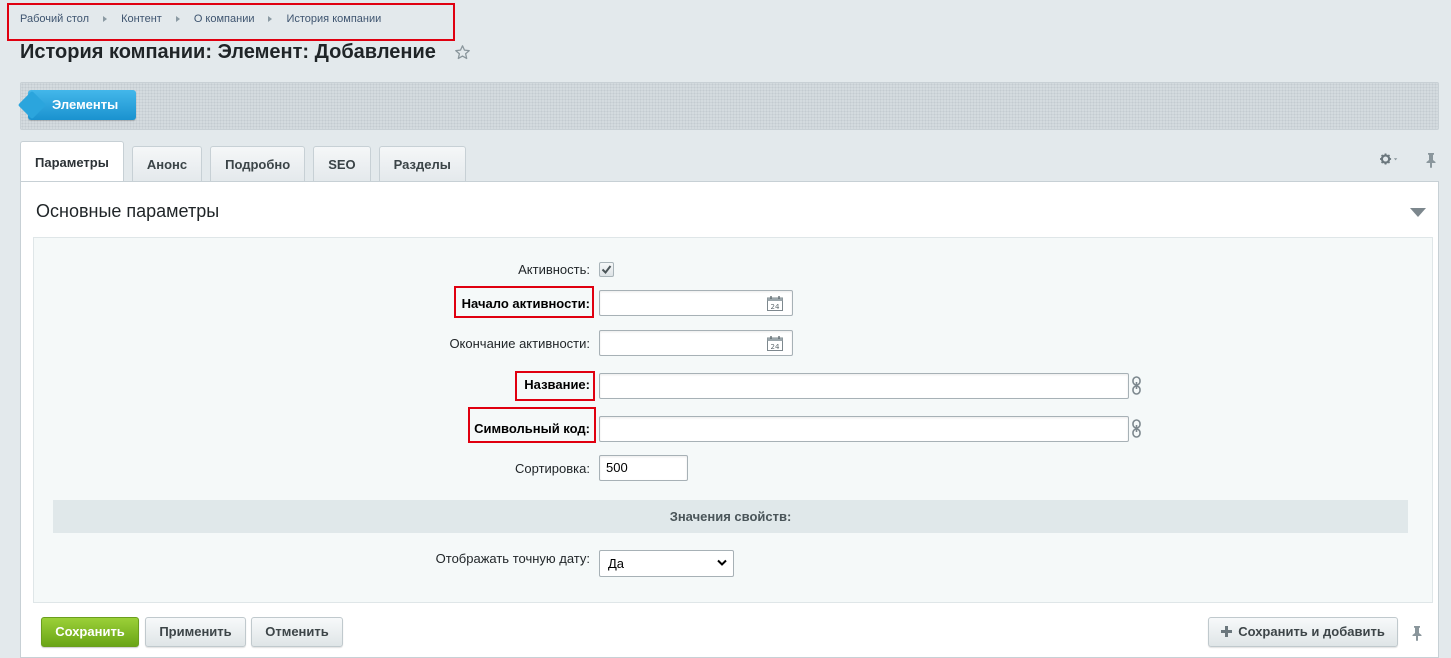 The width and height of the screenshot is (1451, 658). Describe the element at coordinates (224, 19) in the screenshot. I see `breadcrumb-item-about: О компании` at that location.